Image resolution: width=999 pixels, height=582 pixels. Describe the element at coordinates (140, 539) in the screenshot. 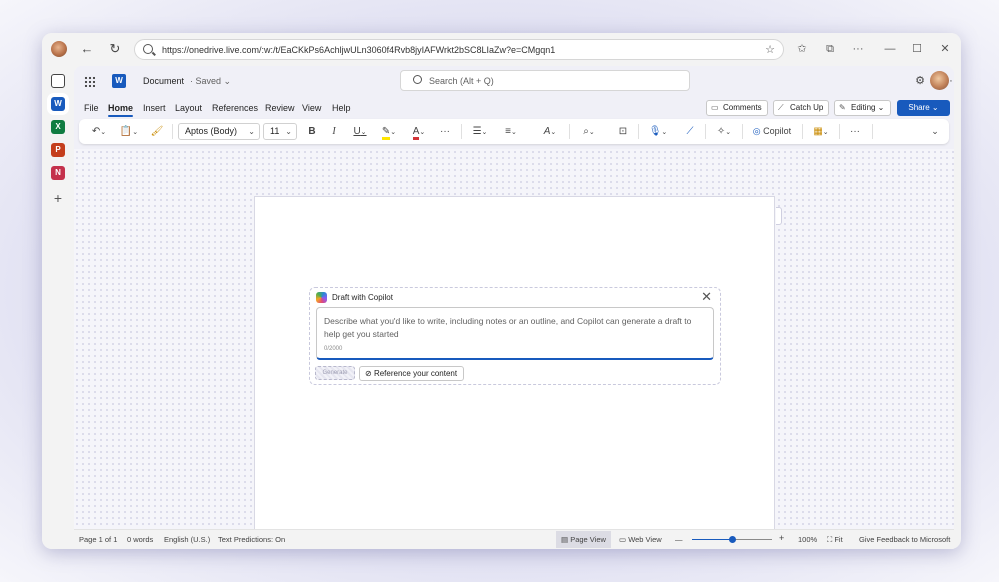

I see `word-count: 0 words` at that location.